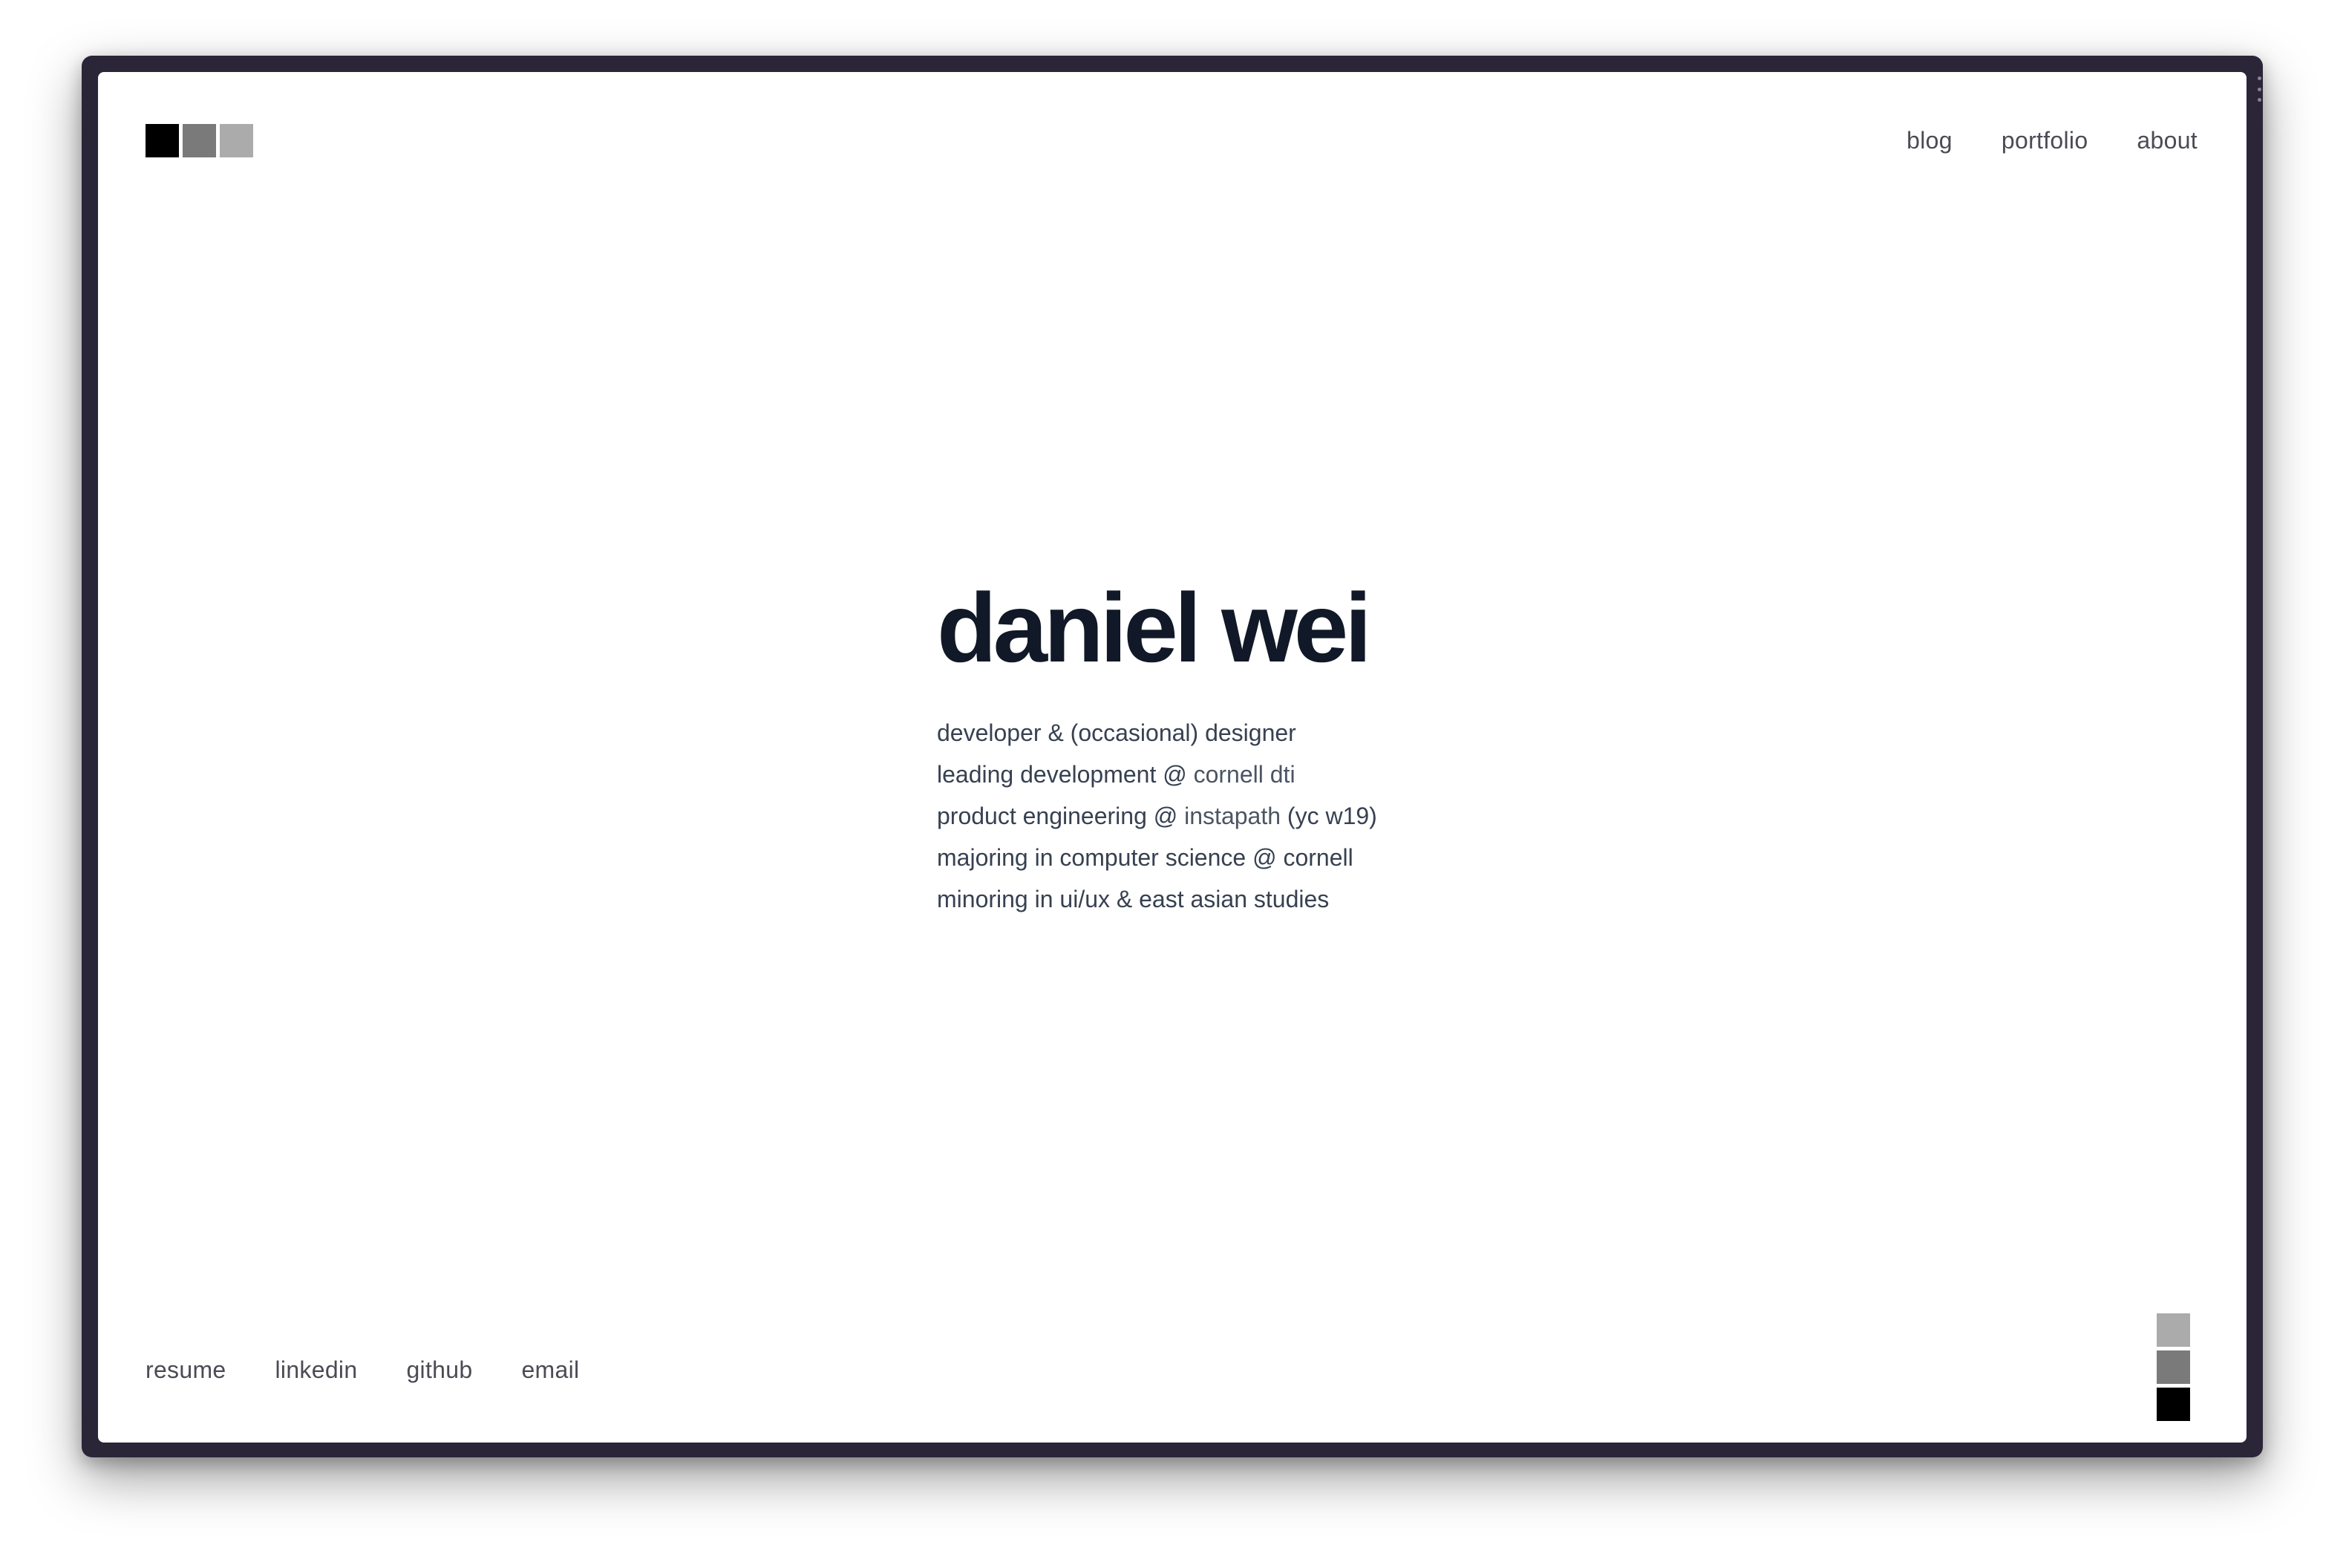 This screenshot has width=2346, height=1568. What do you see at coordinates (550, 1370) in the screenshot?
I see `footer-link-email: email` at bounding box center [550, 1370].